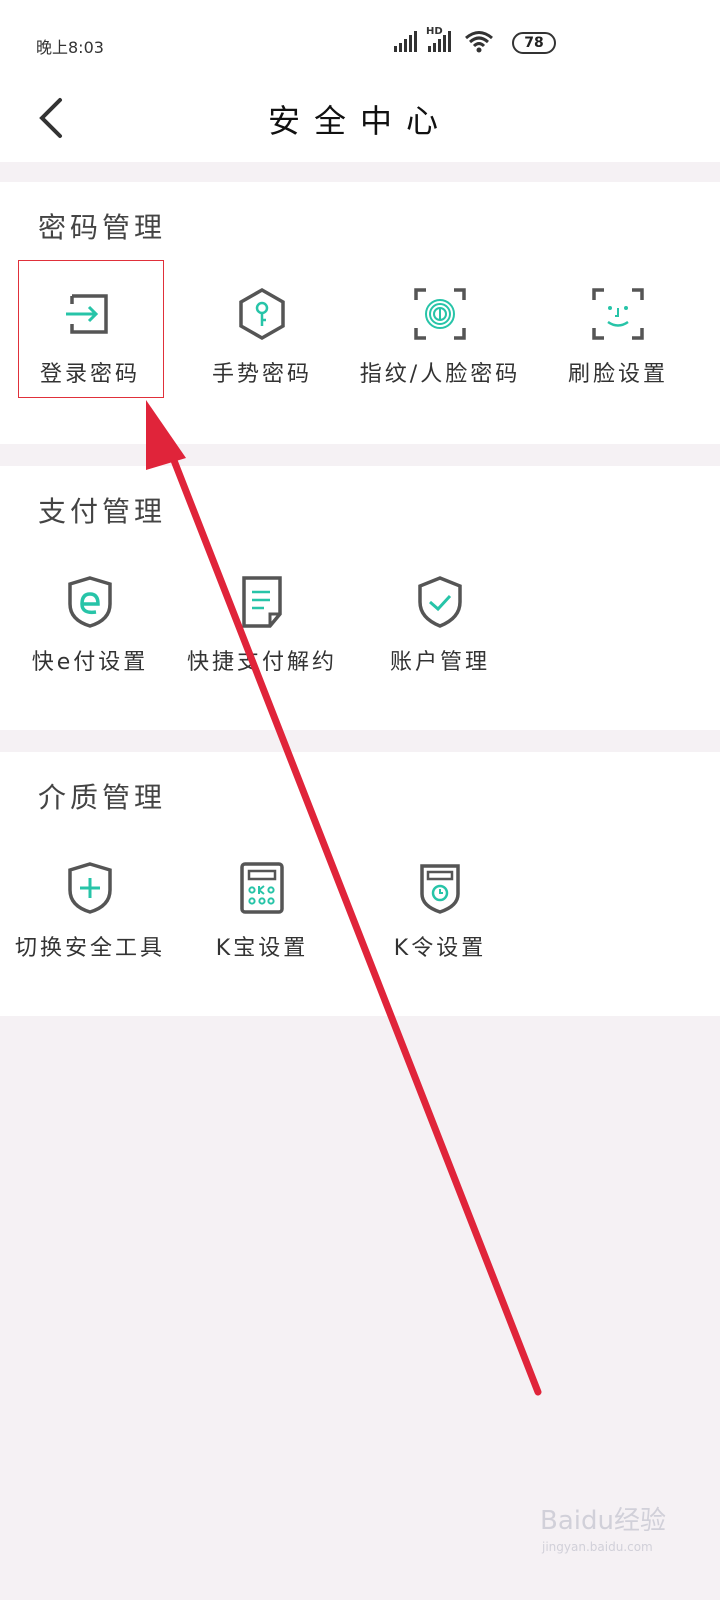  Describe the element at coordinates (440, 948) in the screenshot. I see `item-label: K令设置` at that location.